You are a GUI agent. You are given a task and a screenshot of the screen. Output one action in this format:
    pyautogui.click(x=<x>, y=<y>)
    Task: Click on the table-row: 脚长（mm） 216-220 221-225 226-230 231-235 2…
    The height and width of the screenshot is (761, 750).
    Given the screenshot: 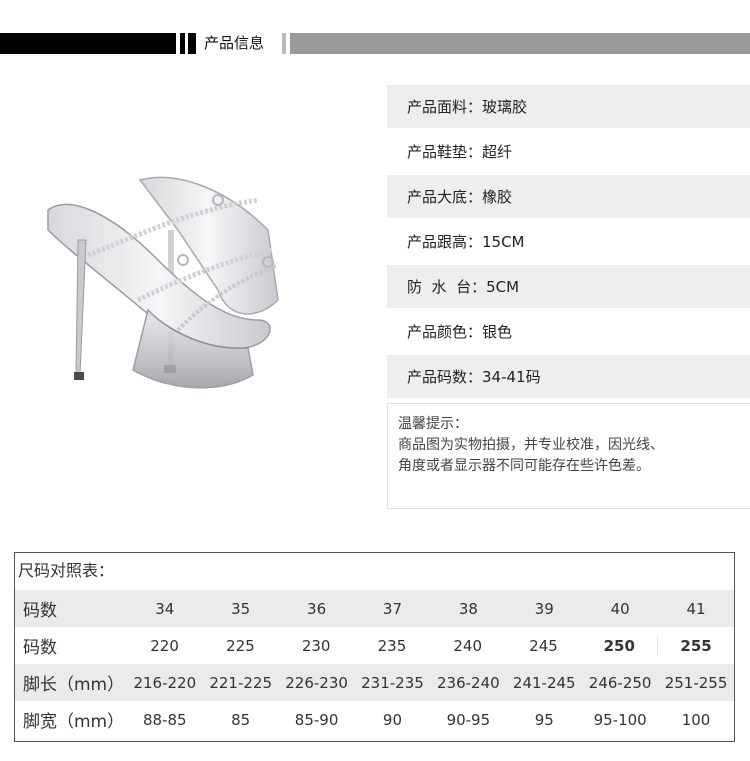 What is the action you would take?
    pyautogui.click(x=374, y=682)
    